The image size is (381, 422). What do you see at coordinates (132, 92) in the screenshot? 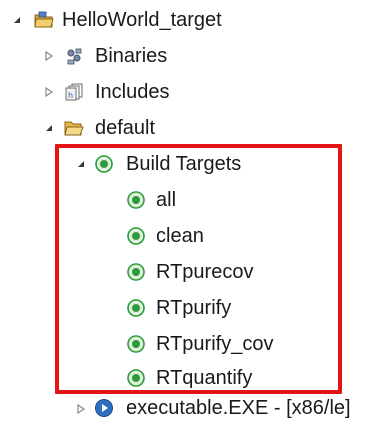
I see `tree-item-label: Includes` at bounding box center [132, 92].